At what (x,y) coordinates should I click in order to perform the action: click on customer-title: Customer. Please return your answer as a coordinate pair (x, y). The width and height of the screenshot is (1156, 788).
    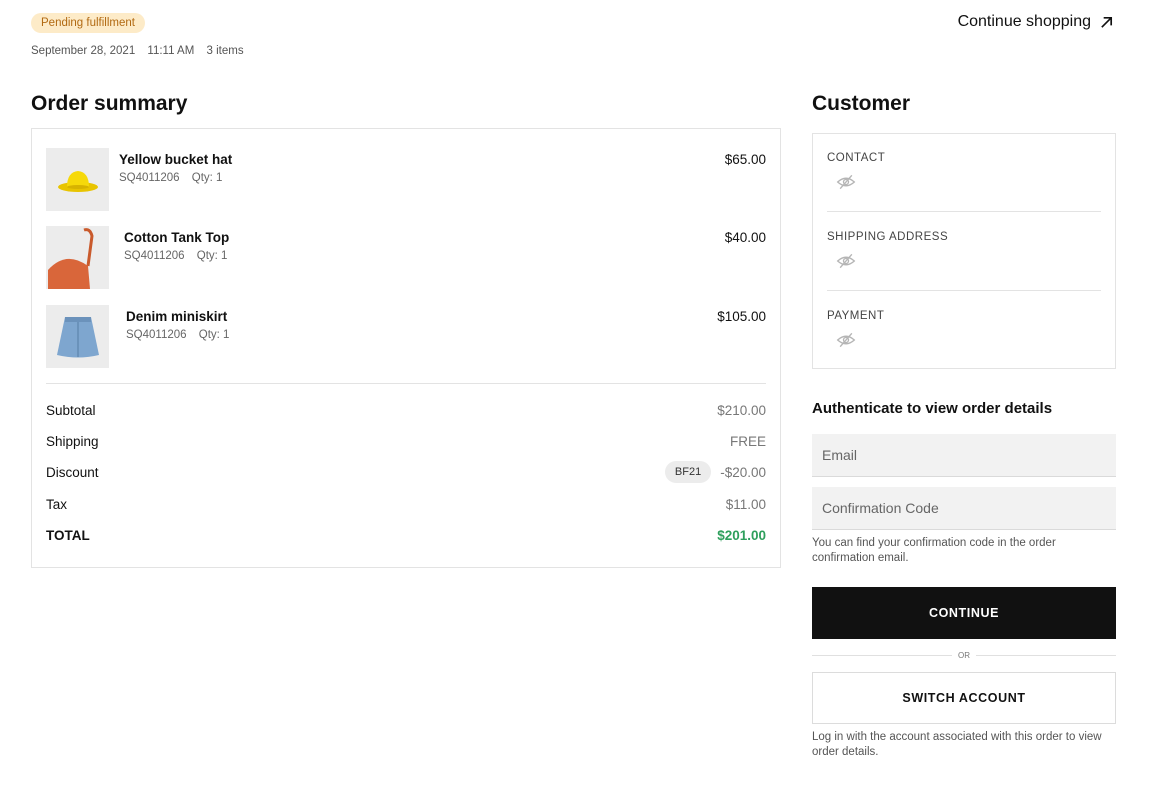
    Looking at the image, I should click on (861, 103).